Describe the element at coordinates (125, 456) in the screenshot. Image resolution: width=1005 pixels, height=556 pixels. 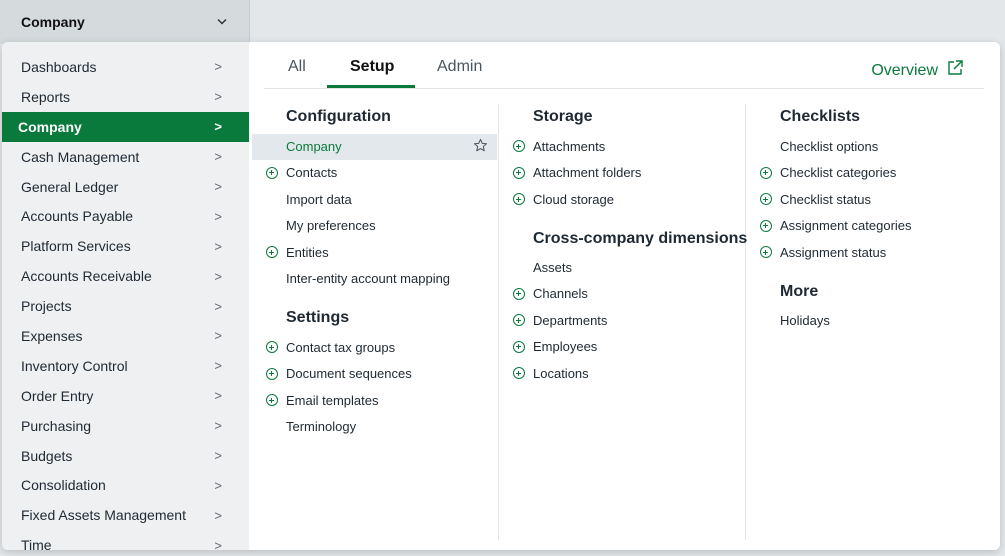
I see `sidebar-item-budgets: Budgets >` at that location.